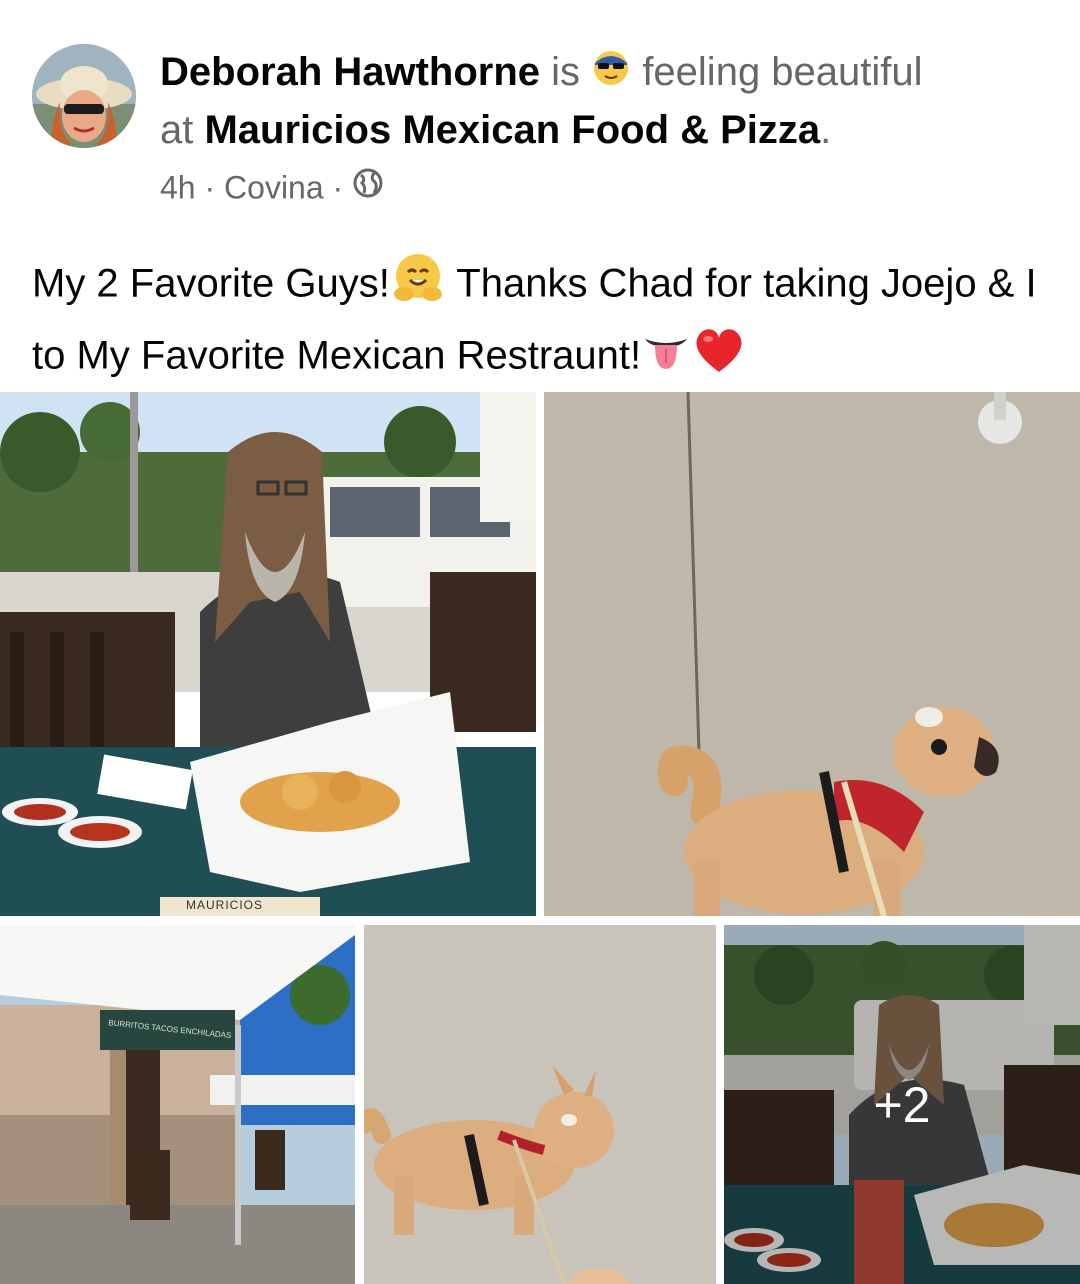 The width and height of the screenshot is (1080, 1284). I want to click on globe-icon, so click(368, 188).